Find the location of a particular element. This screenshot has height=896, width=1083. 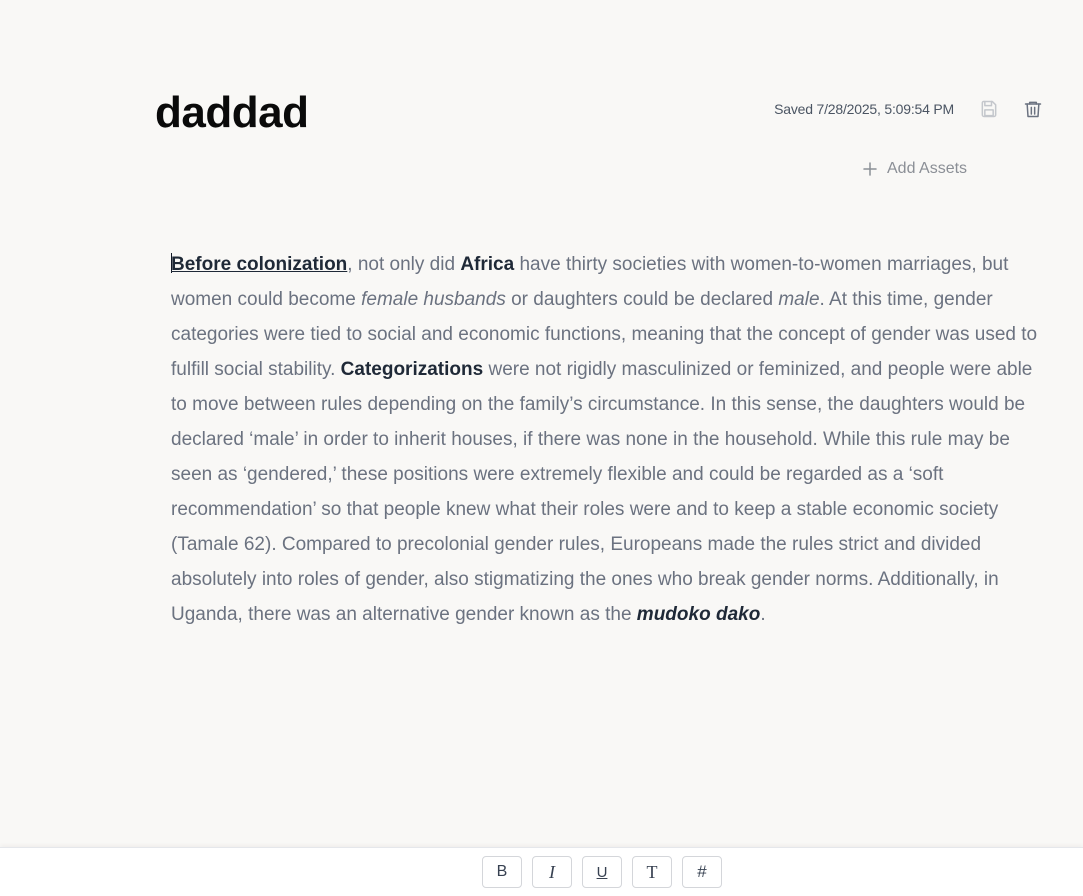

plus-icon is located at coordinates (870, 169).